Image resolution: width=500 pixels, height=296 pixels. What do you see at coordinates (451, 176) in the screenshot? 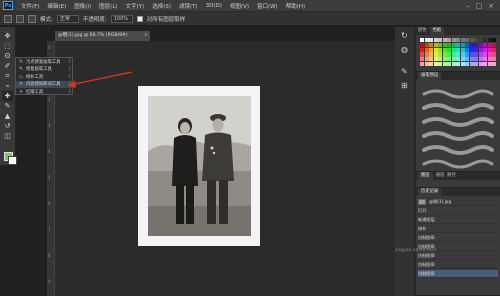
I see `tab-paths: 路径` at bounding box center [451, 176].